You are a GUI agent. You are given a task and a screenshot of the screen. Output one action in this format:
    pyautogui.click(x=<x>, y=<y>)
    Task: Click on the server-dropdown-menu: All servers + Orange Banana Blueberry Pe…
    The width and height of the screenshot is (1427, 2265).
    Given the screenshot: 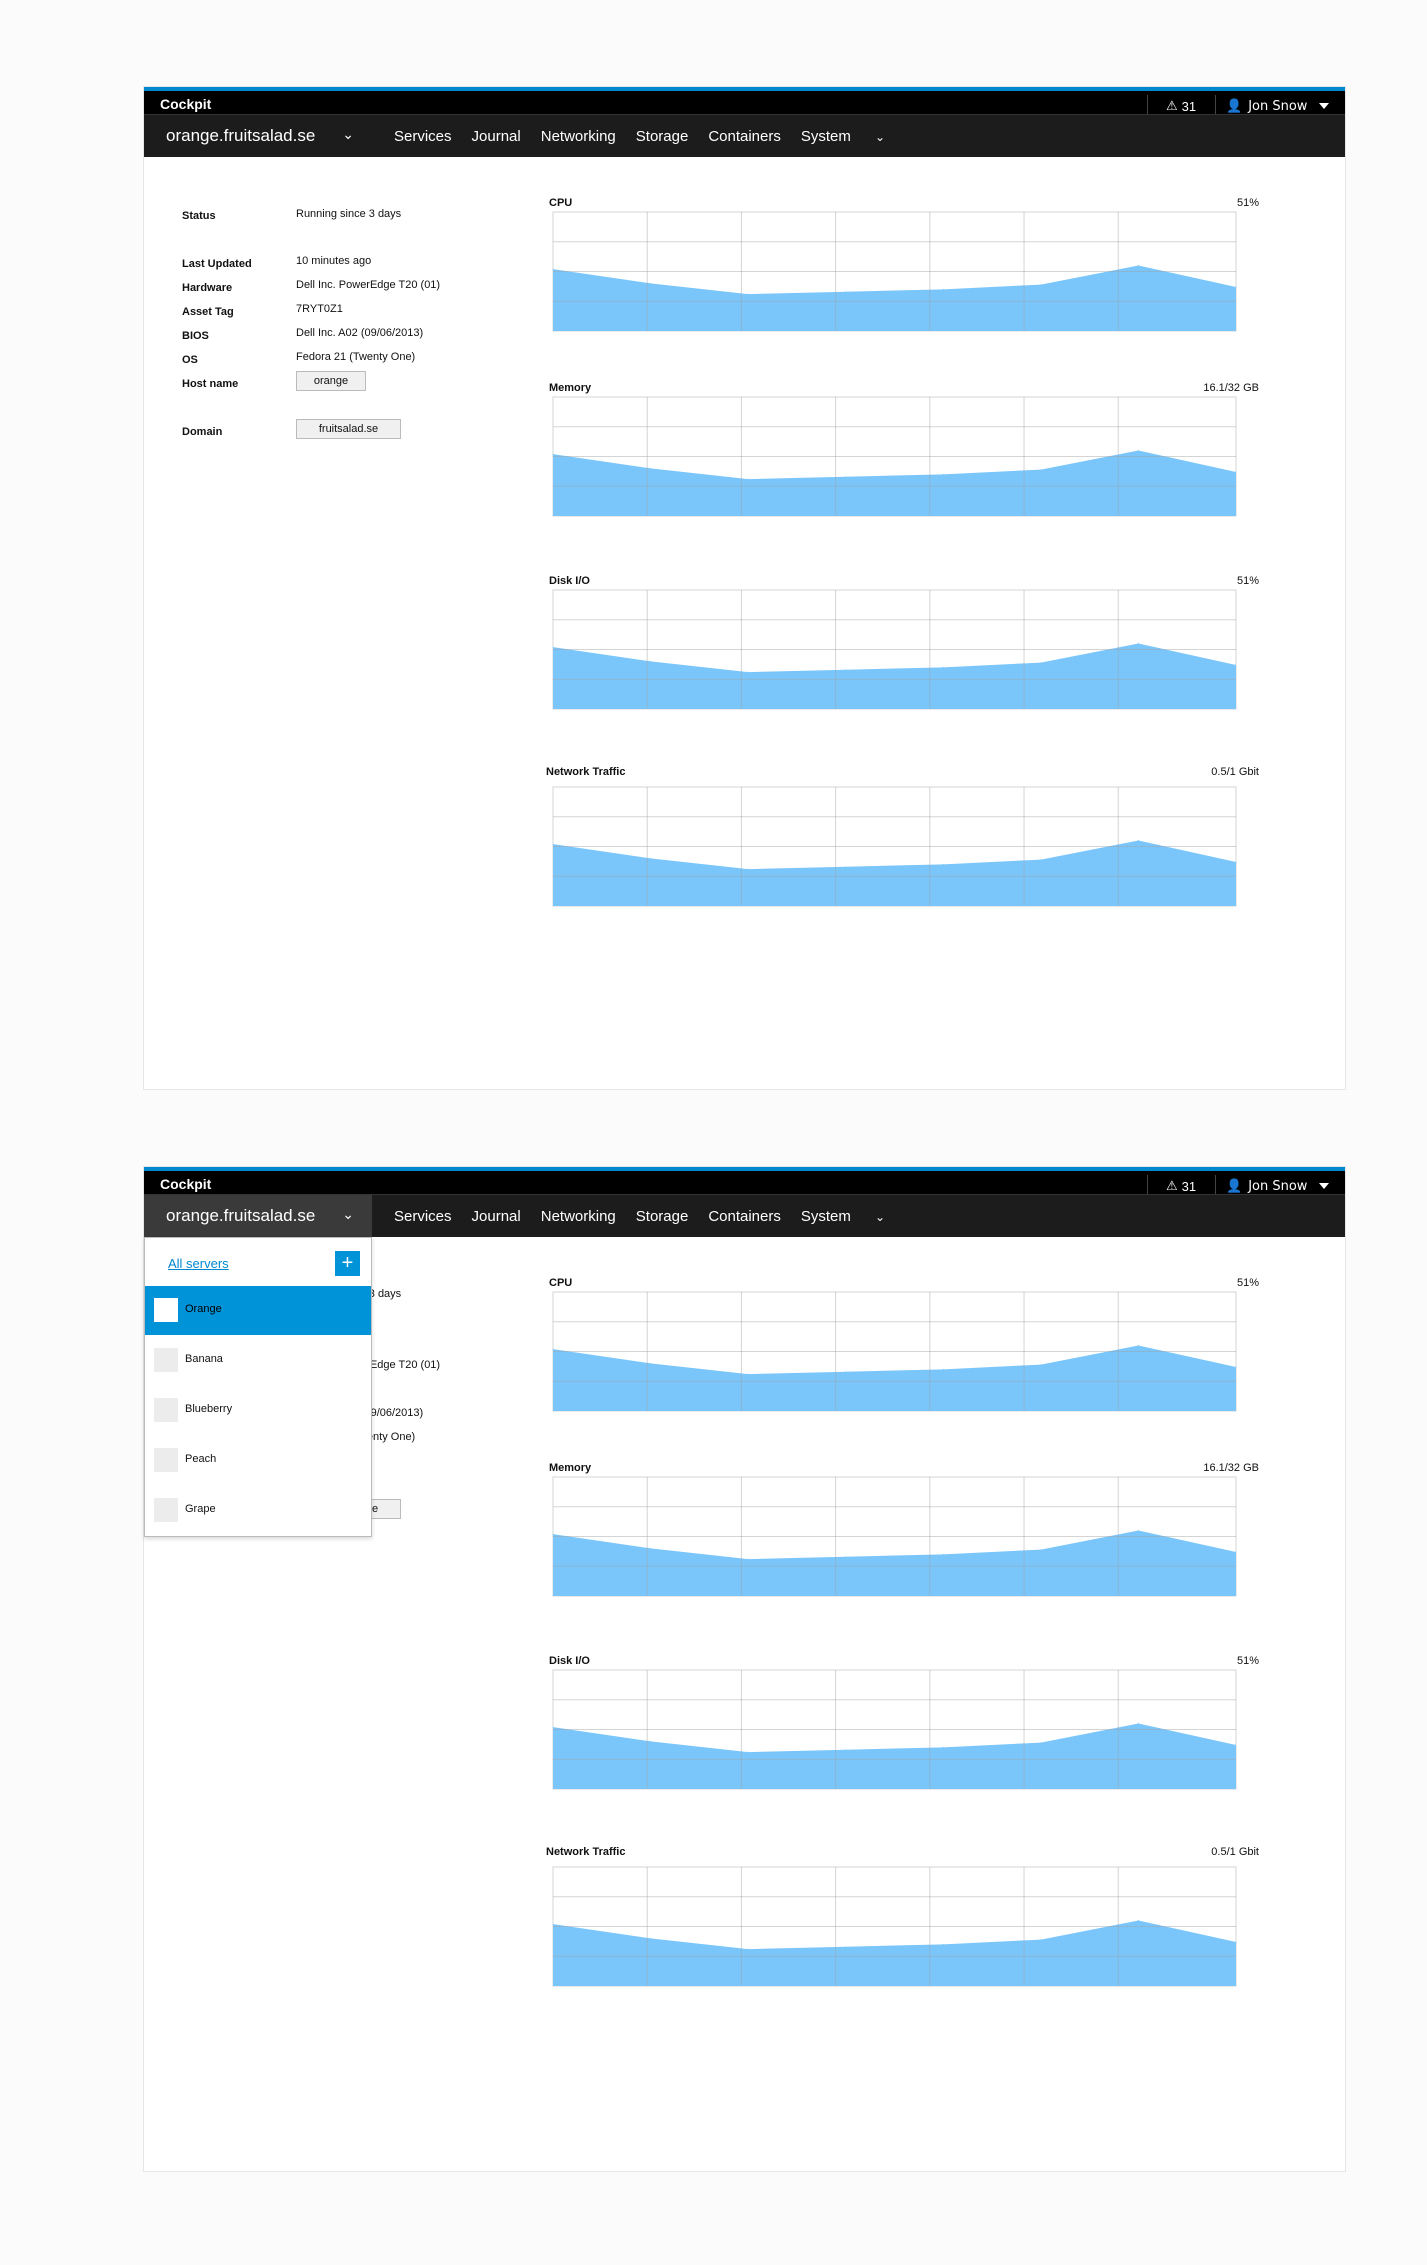 What is the action you would take?
    pyautogui.click(x=258, y=1387)
    